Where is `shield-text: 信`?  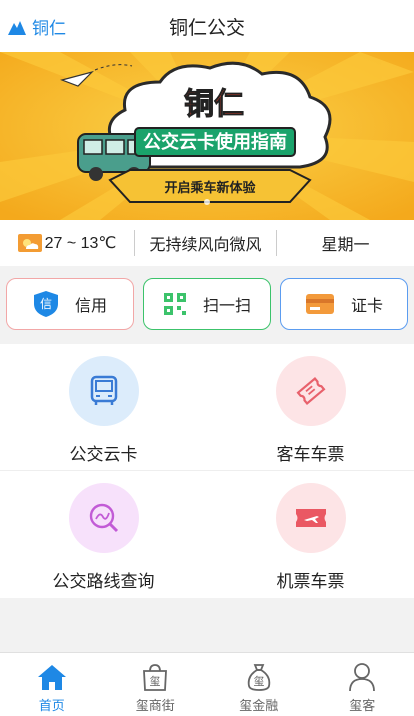 shield-text: 信 is located at coordinates (46, 304).